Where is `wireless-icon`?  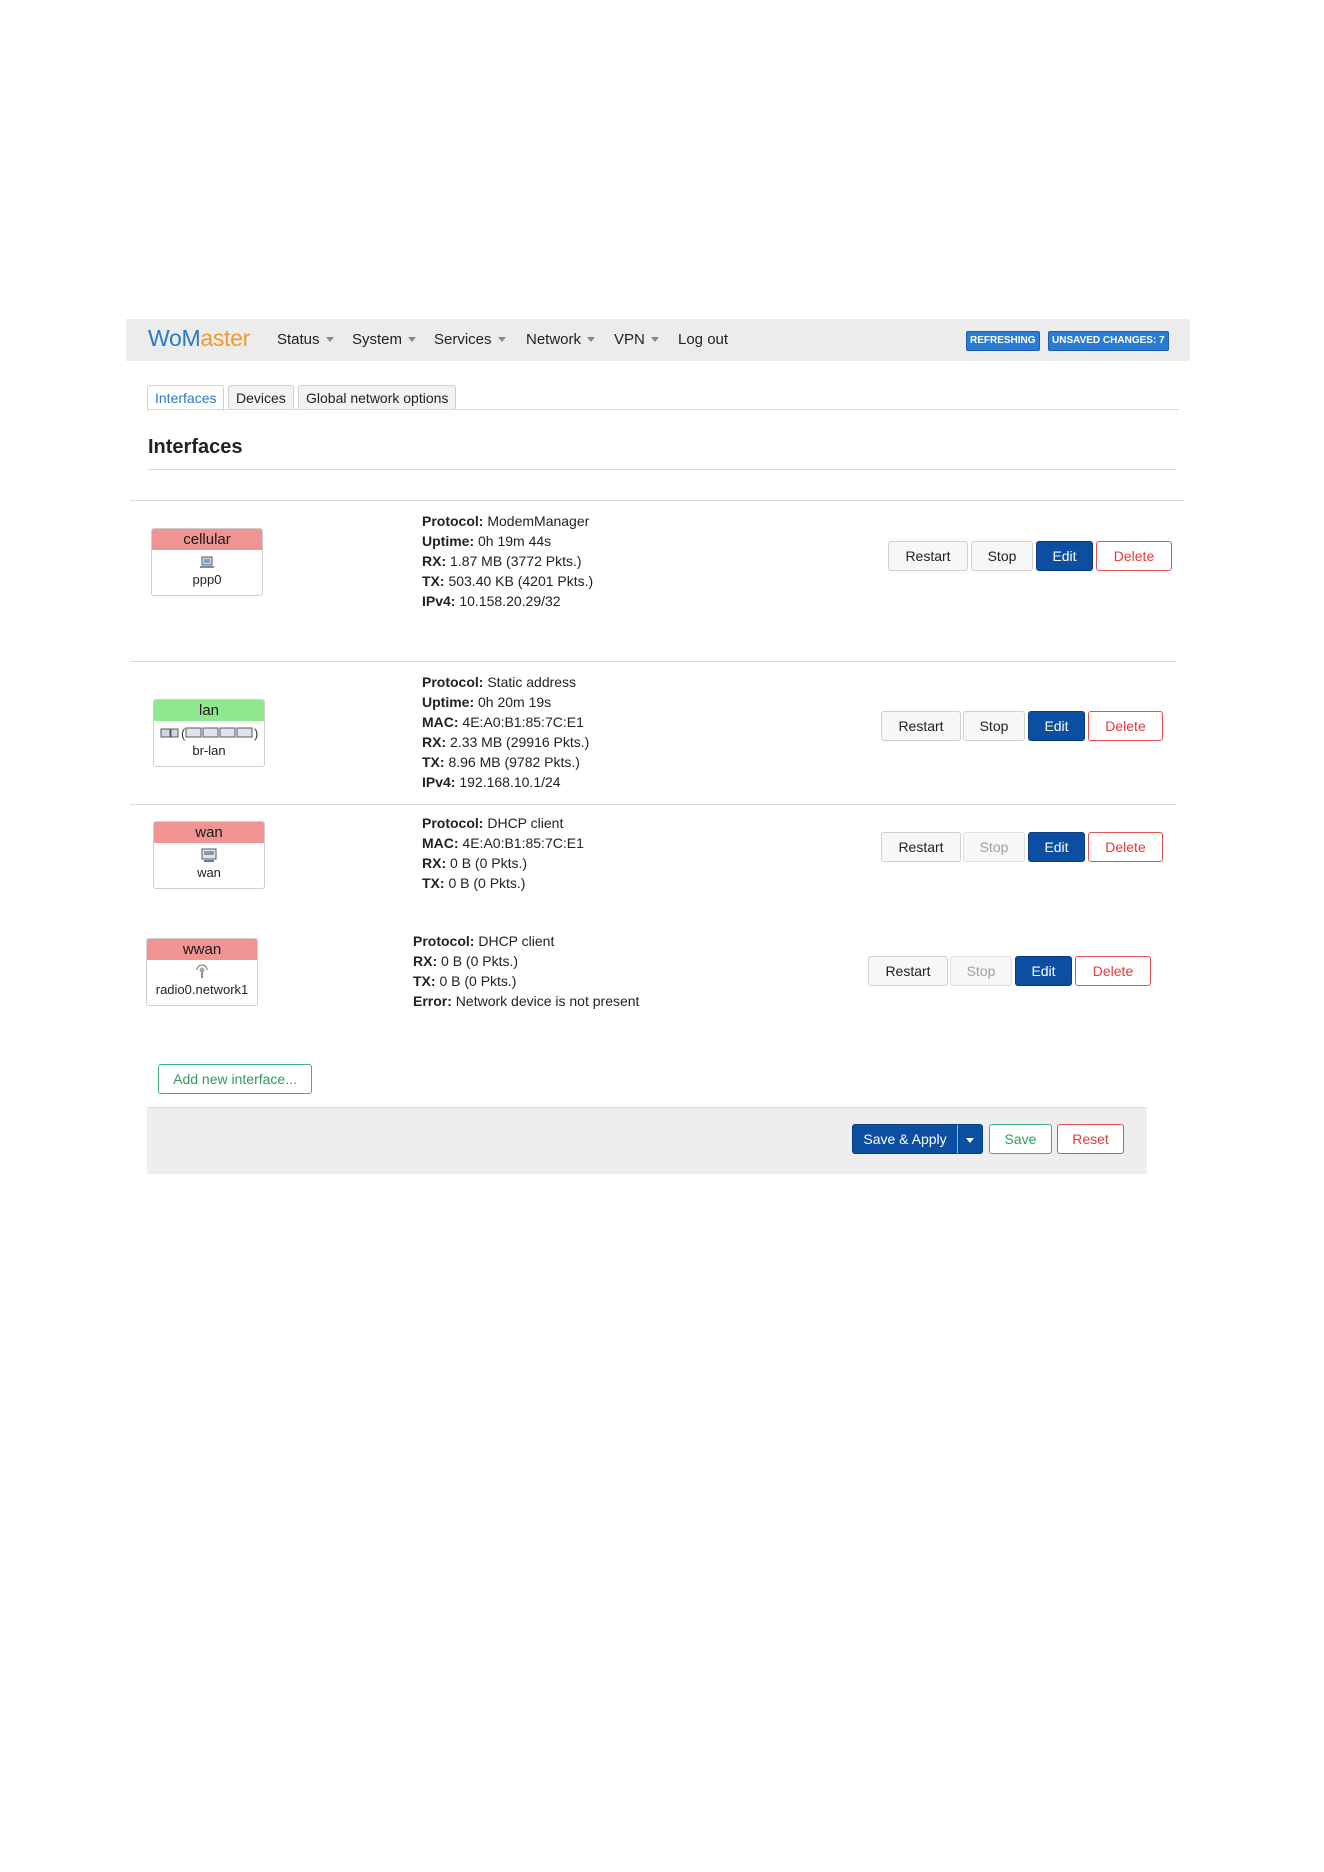 wireless-icon is located at coordinates (202, 972).